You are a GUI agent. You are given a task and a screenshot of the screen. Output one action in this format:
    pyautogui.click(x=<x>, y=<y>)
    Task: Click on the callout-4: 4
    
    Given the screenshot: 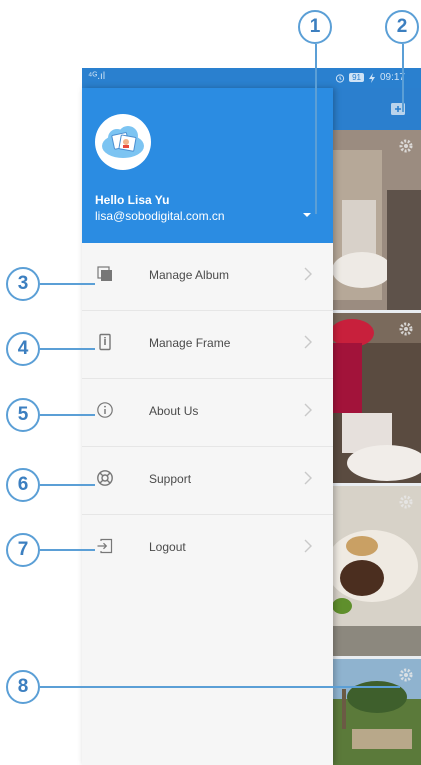 What is the action you would take?
    pyautogui.click(x=23, y=349)
    